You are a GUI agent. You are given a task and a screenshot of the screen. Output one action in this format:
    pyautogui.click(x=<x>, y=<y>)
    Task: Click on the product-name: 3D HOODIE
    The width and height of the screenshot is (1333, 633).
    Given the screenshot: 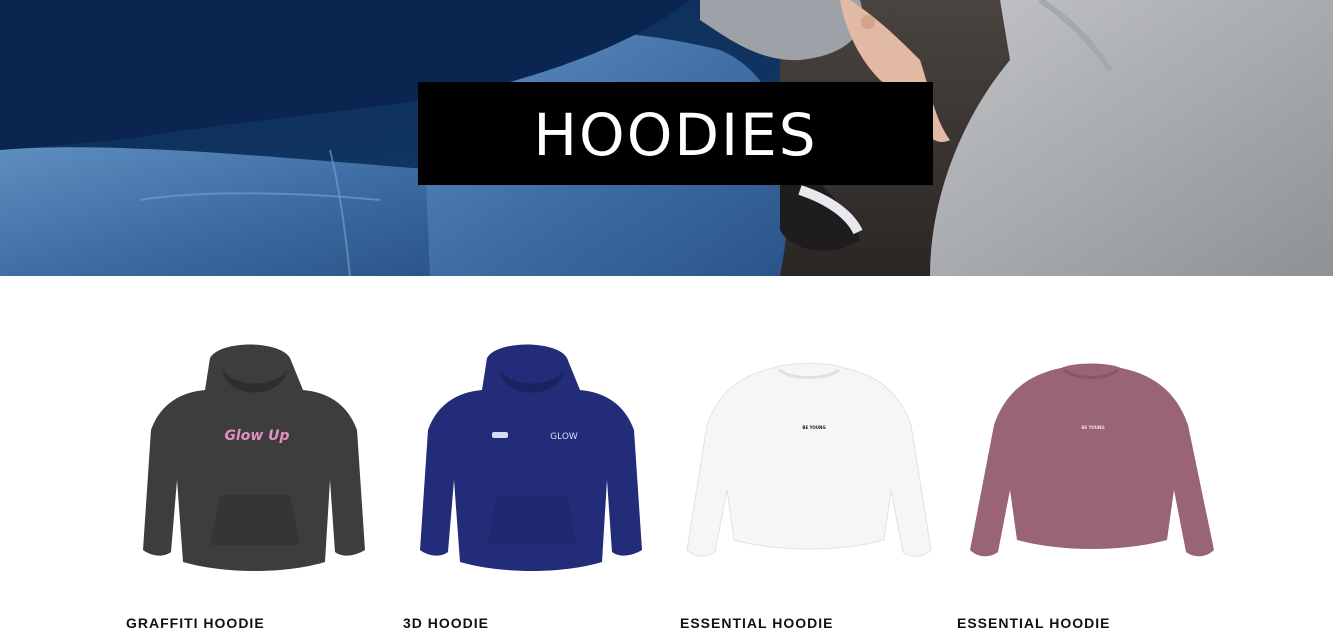 What is the action you would take?
    pyautogui.click(x=446, y=623)
    